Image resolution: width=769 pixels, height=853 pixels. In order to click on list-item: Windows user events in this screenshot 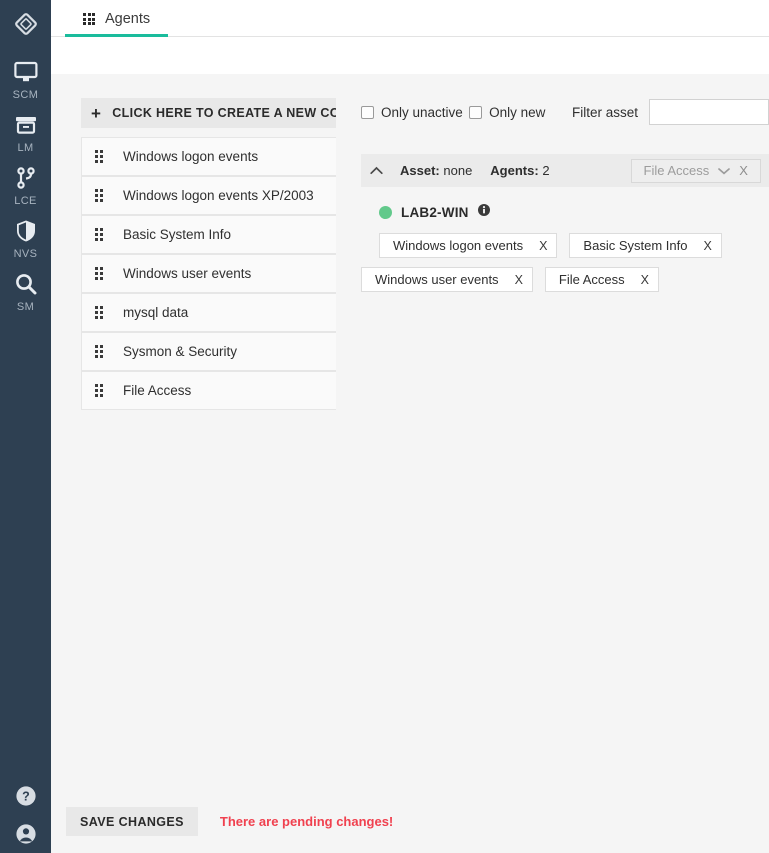, I will do `click(208, 273)`.